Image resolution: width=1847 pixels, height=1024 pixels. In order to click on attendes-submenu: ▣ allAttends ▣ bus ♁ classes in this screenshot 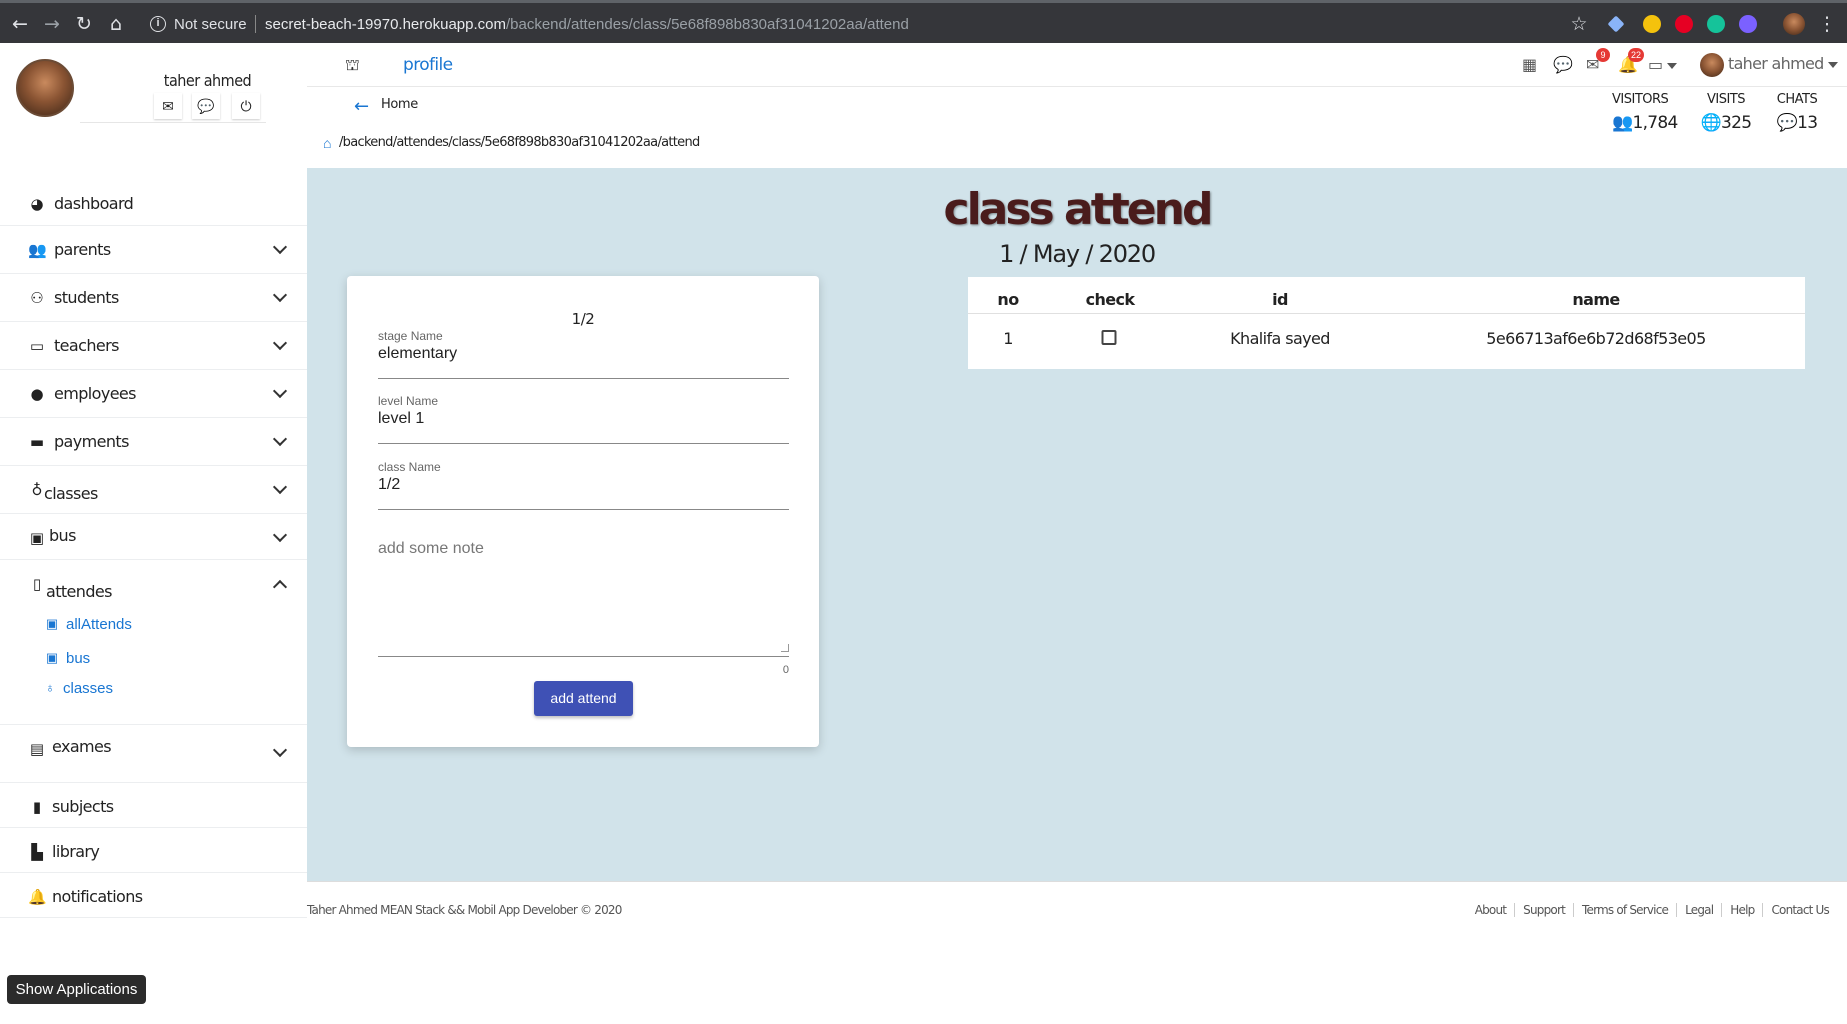, I will do `click(153, 667)`.